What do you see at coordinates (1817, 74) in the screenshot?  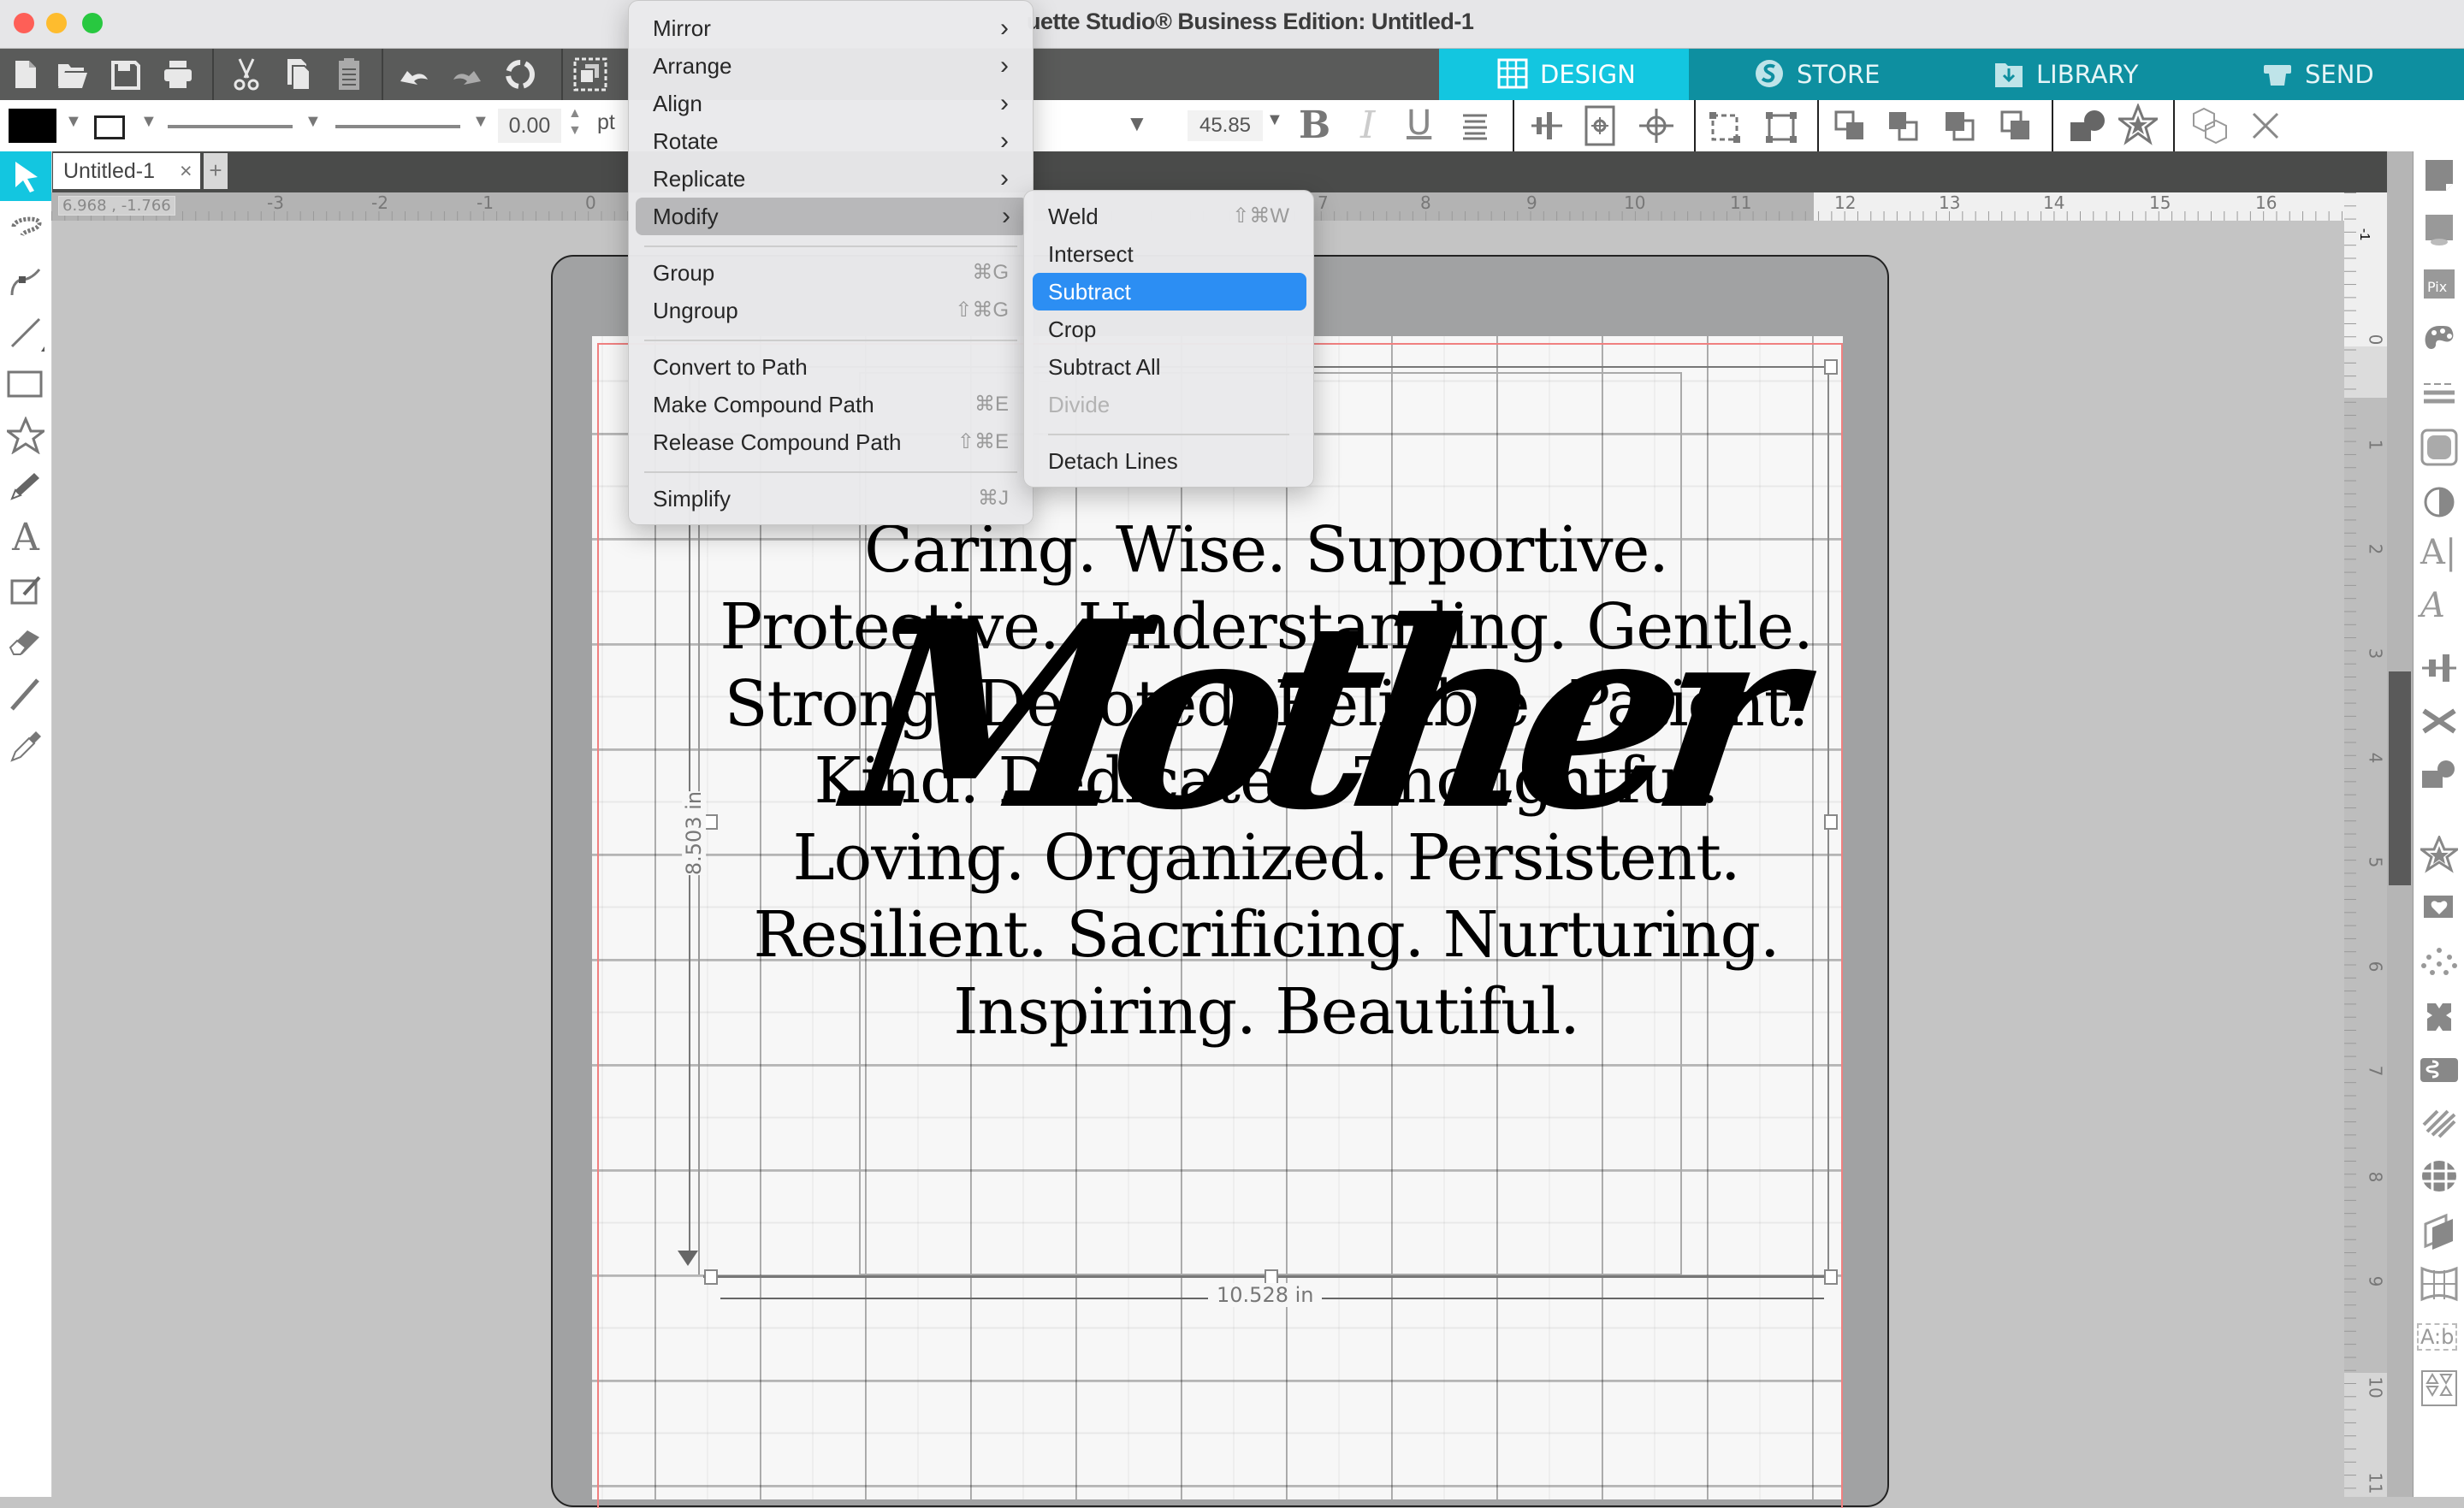 I see `mode-tab-store: STORE` at bounding box center [1817, 74].